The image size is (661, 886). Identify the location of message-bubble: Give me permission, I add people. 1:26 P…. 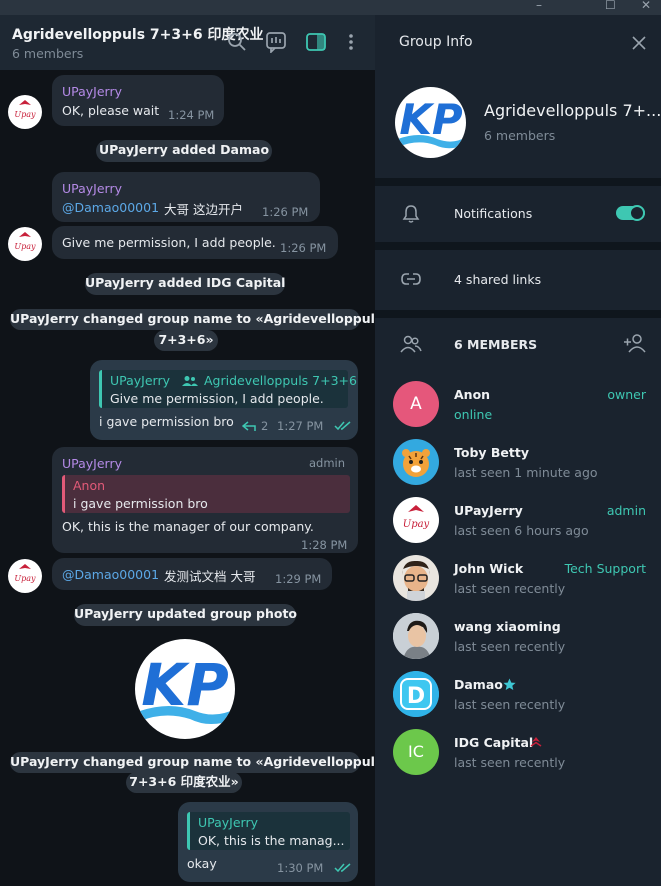
(195, 242).